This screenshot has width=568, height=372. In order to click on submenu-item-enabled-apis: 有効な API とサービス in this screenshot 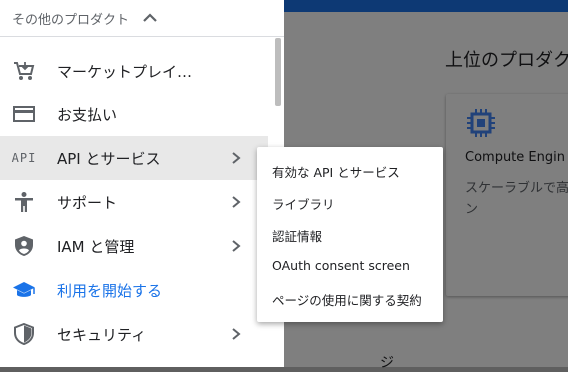, I will do `click(350, 171)`.